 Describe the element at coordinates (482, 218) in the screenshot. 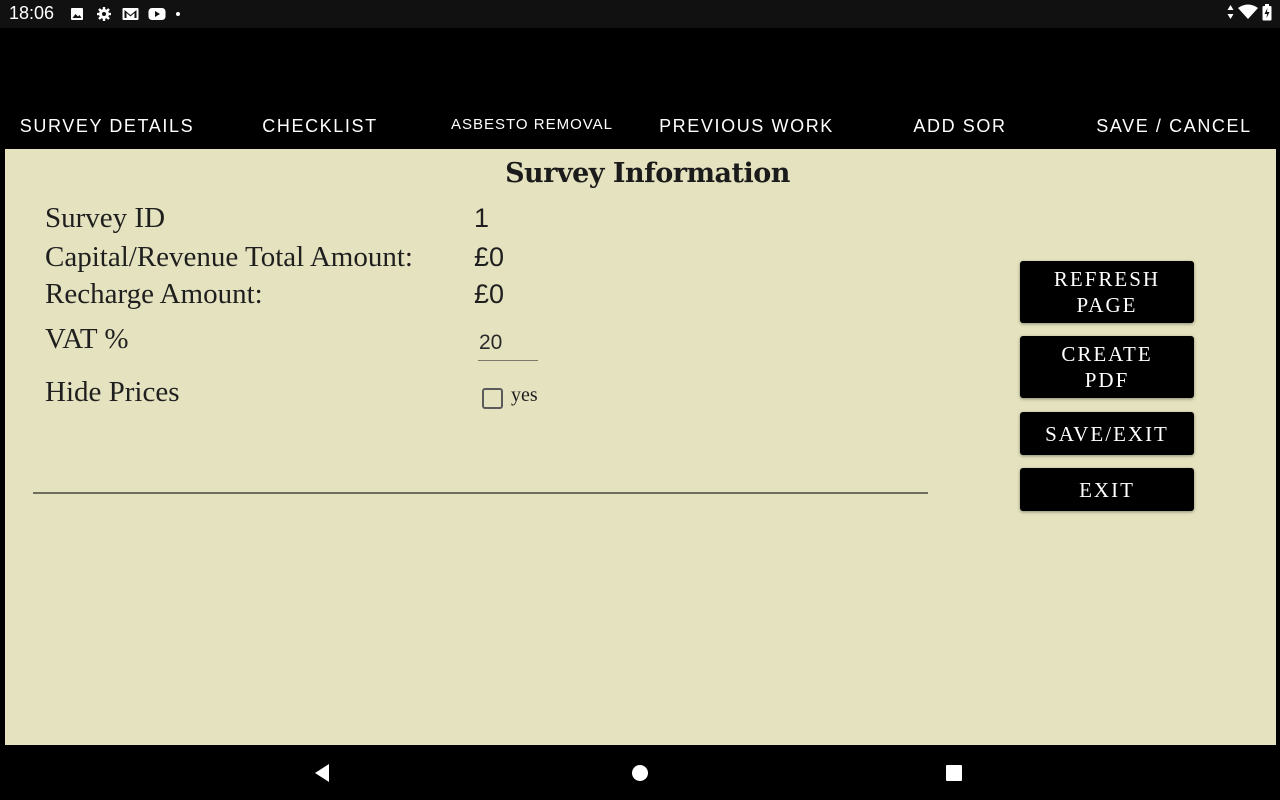

I see `survey-id-value: 1` at that location.